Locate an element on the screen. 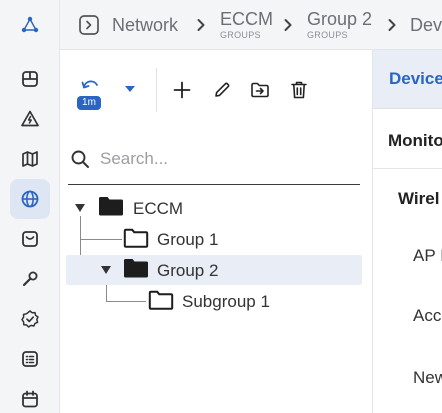 This screenshot has width=442, height=413. rail-item-network is located at coordinates (30, 199).